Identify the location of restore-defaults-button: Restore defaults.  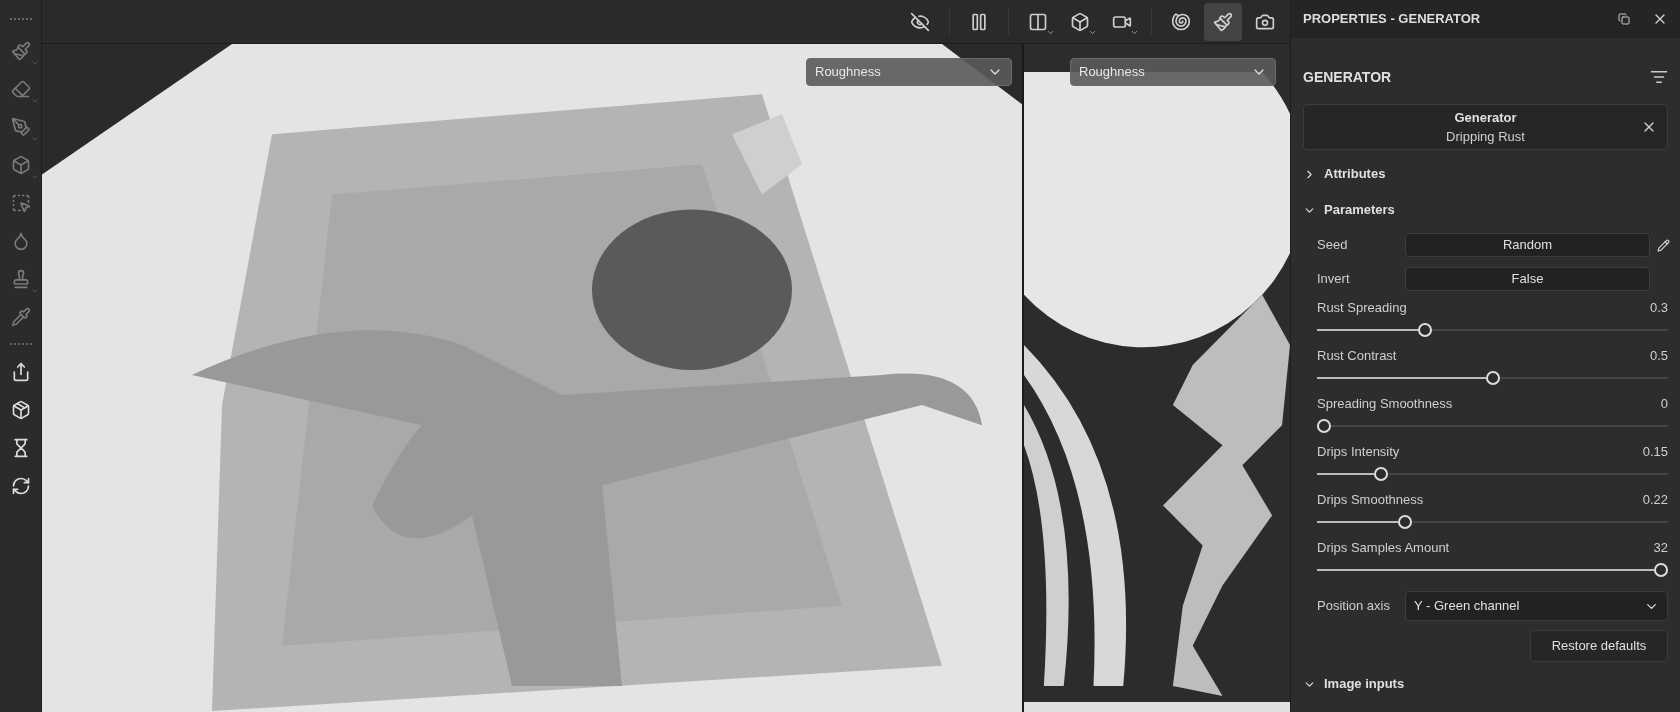
(1599, 646).